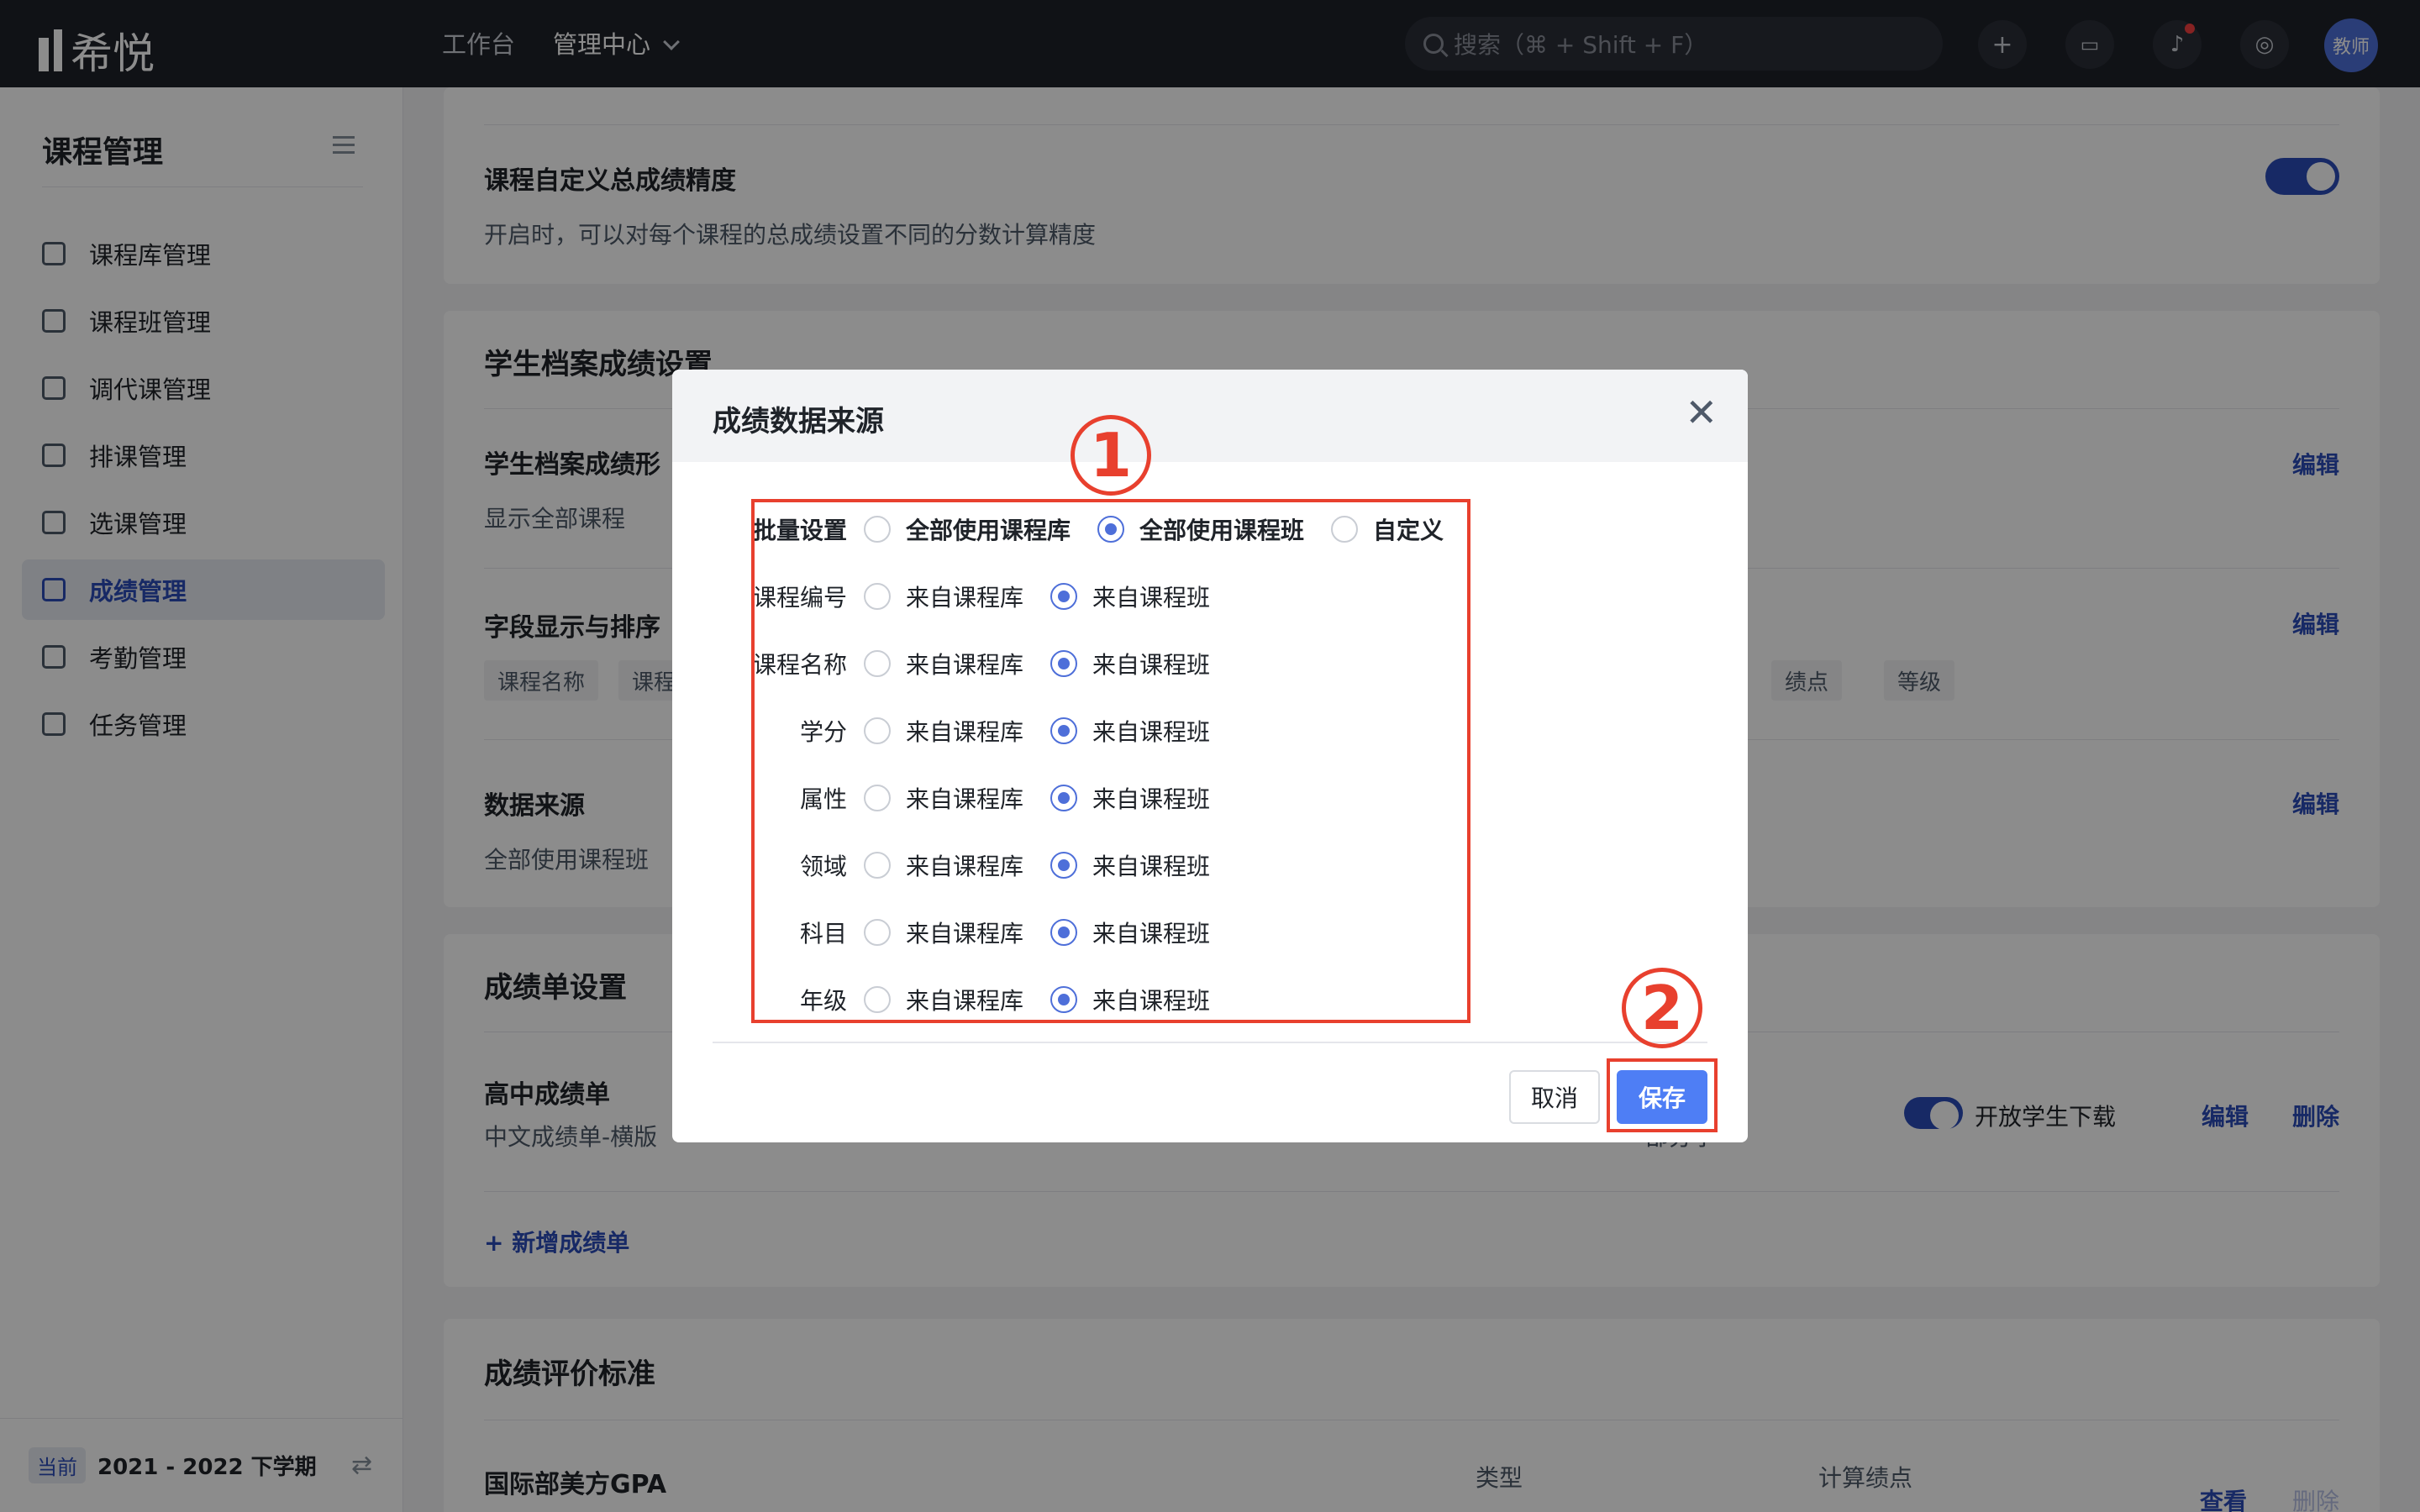  I want to click on annotation-number-1: ①1, so click(1111, 455).